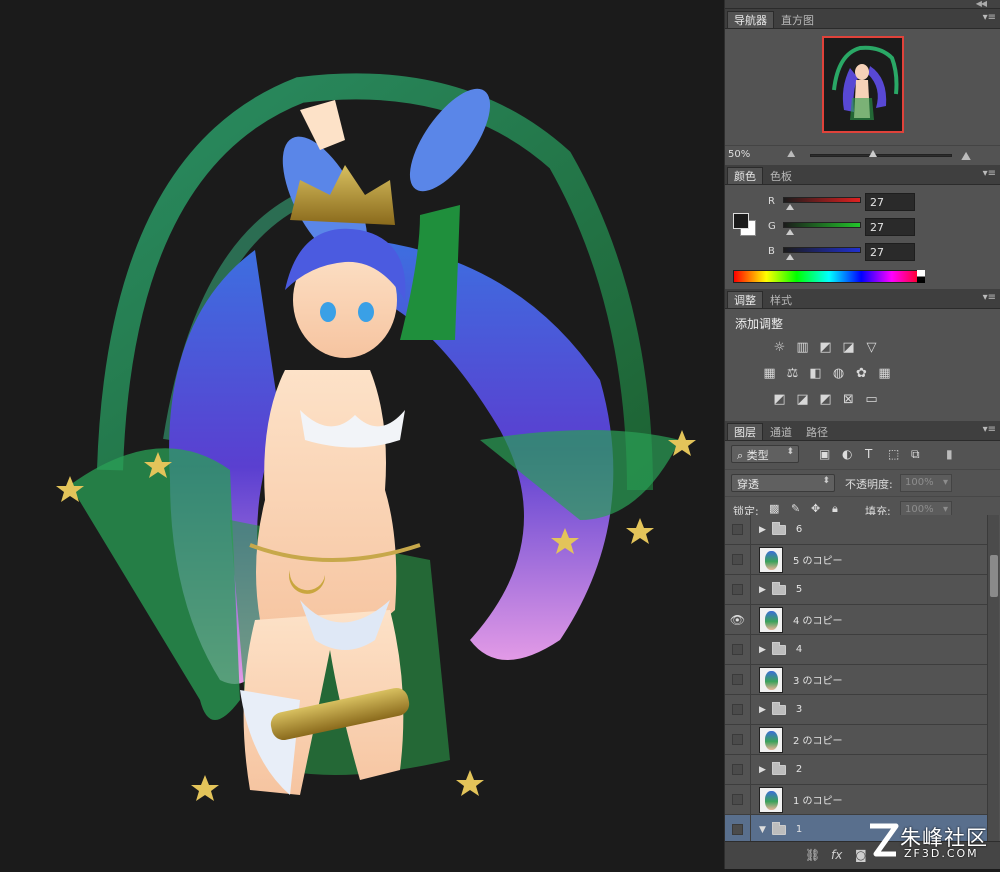  I want to click on tab-histogram: 直方图, so click(797, 19).